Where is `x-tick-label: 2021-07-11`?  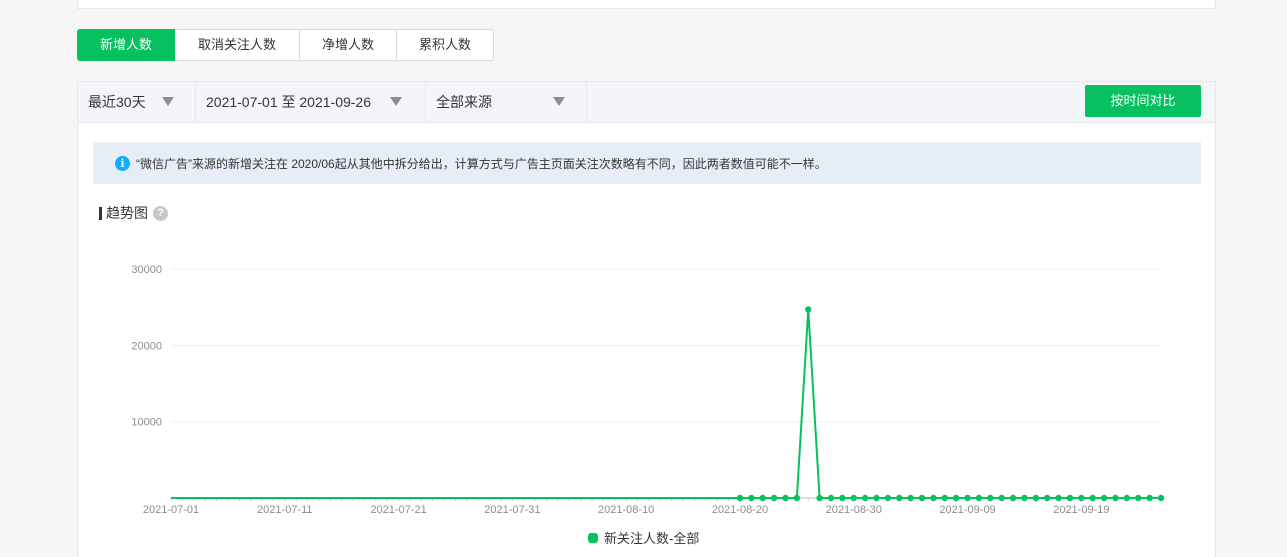
x-tick-label: 2021-07-11 is located at coordinates (284, 510).